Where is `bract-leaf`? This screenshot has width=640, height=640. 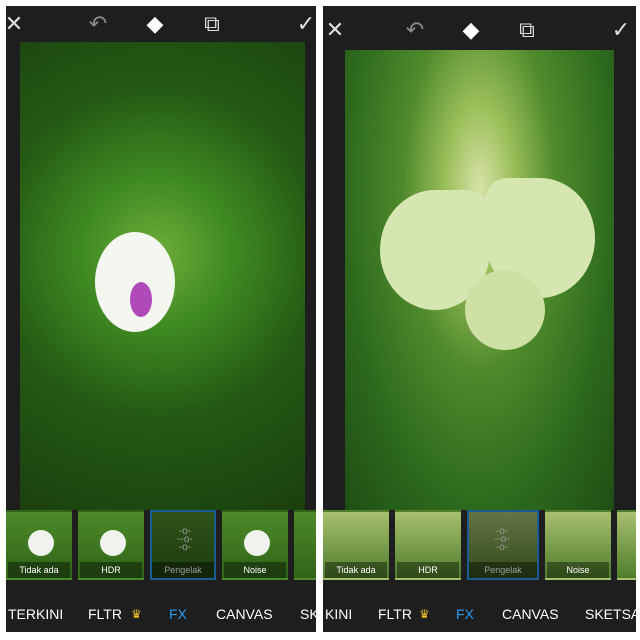 bract-leaf is located at coordinates (505, 310).